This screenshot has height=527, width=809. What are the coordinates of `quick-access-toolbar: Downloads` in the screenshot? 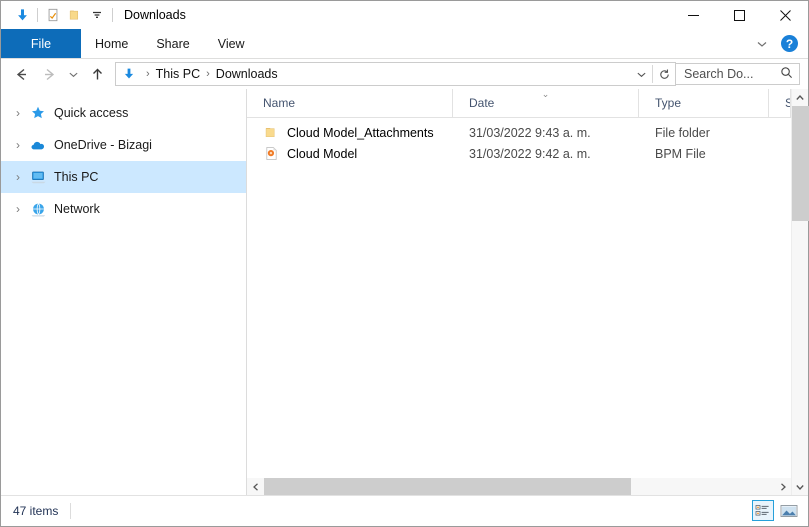 It's located at (93, 15).